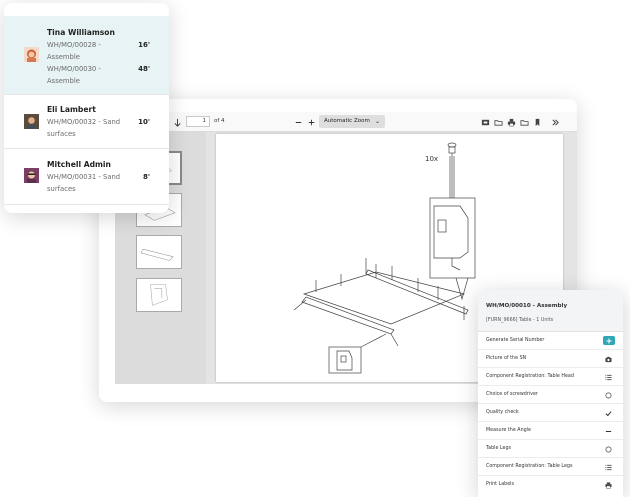 This screenshot has height=497, width=630. Describe the element at coordinates (520, 320) in the screenshot. I see `product-line: [FURN_9666] Table - 1 Units` at that location.